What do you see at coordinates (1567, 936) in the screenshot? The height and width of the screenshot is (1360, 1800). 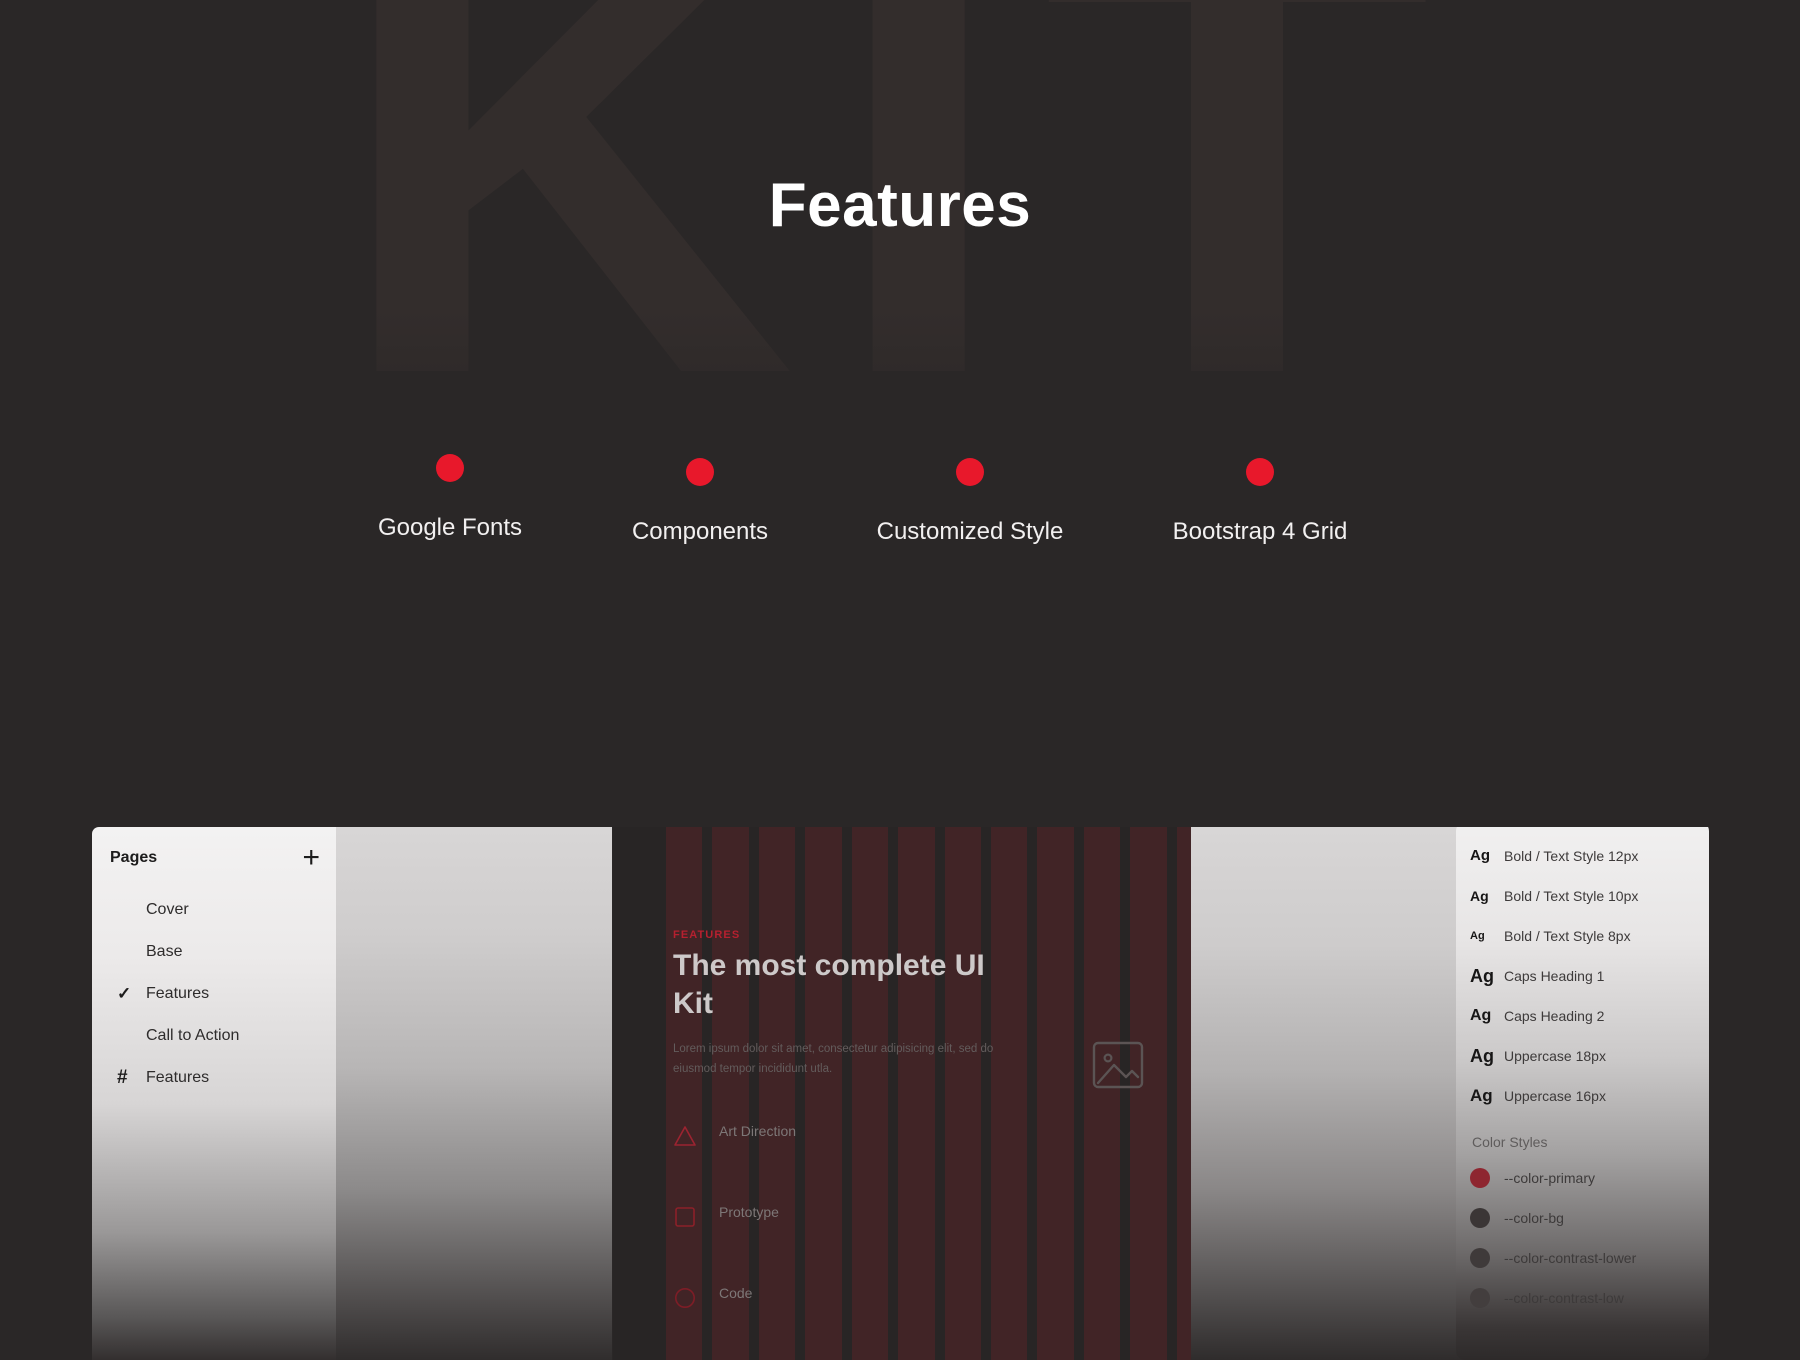 I see `text-style-label: Bold / Text Style 8px` at bounding box center [1567, 936].